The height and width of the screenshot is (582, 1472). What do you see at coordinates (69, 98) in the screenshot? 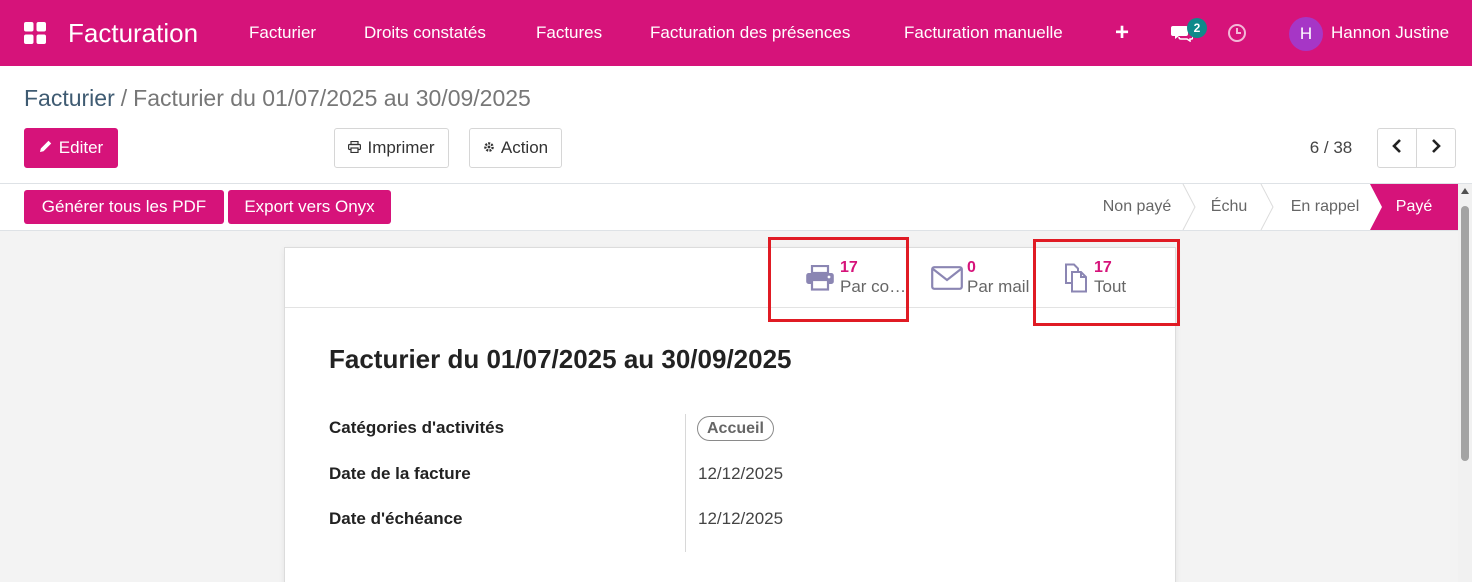
I see `breadcrumb-parent: Facturier` at bounding box center [69, 98].